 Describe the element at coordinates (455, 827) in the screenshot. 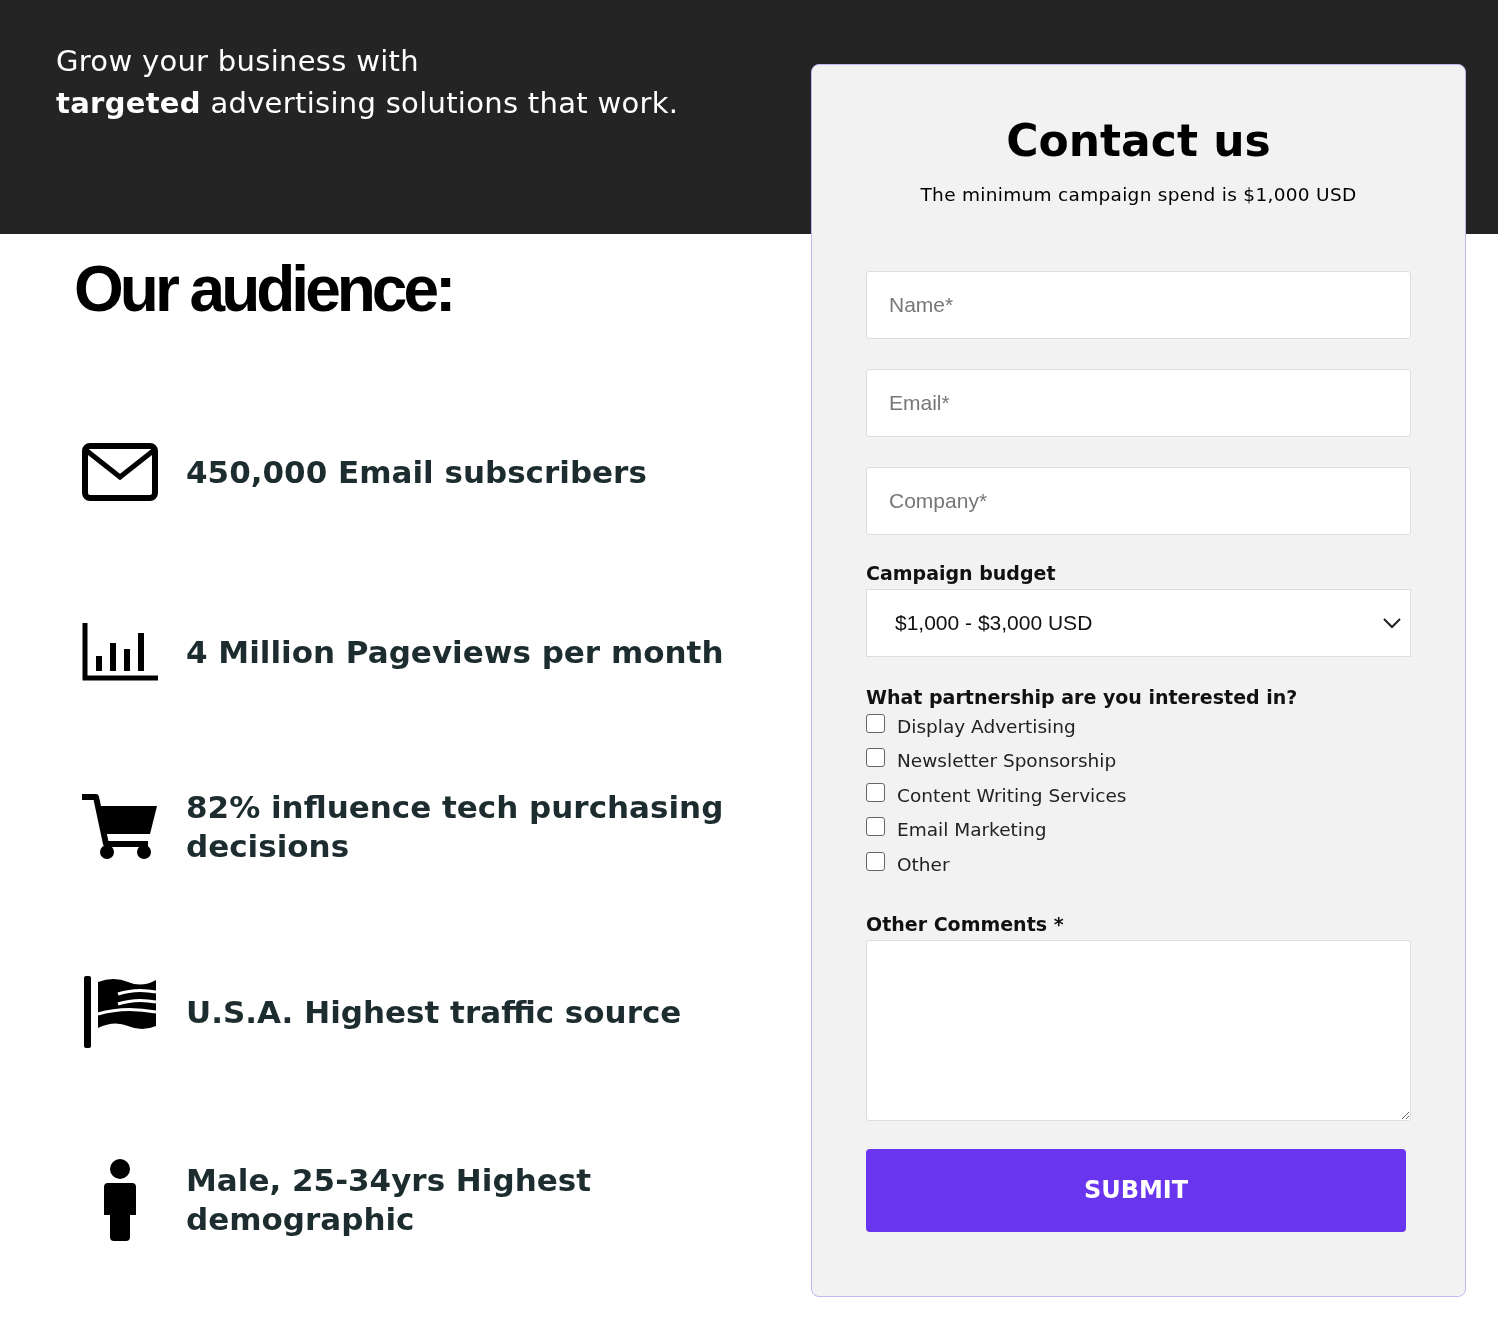

I see `audience-stat: 82% influence tech purchasing decisions` at that location.